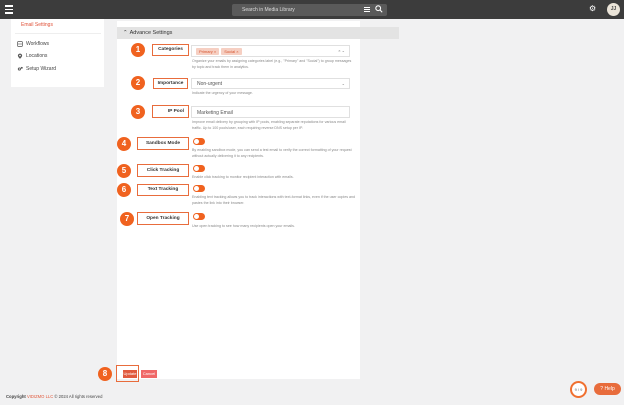 The width and height of the screenshot is (624, 405). Describe the element at coordinates (170, 83) in the screenshot. I see `importance-label: Importance` at that location.